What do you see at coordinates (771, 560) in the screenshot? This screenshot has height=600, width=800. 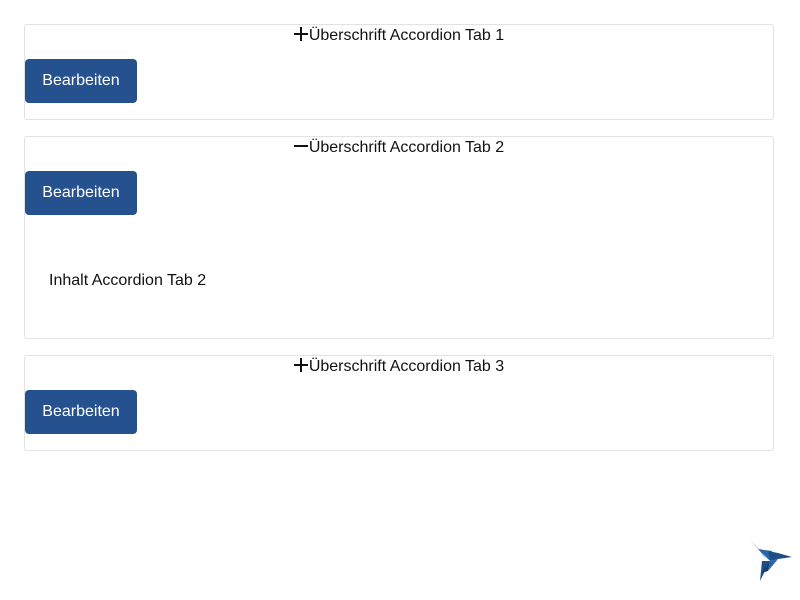 I see `hummingbird-logo-icon` at bounding box center [771, 560].